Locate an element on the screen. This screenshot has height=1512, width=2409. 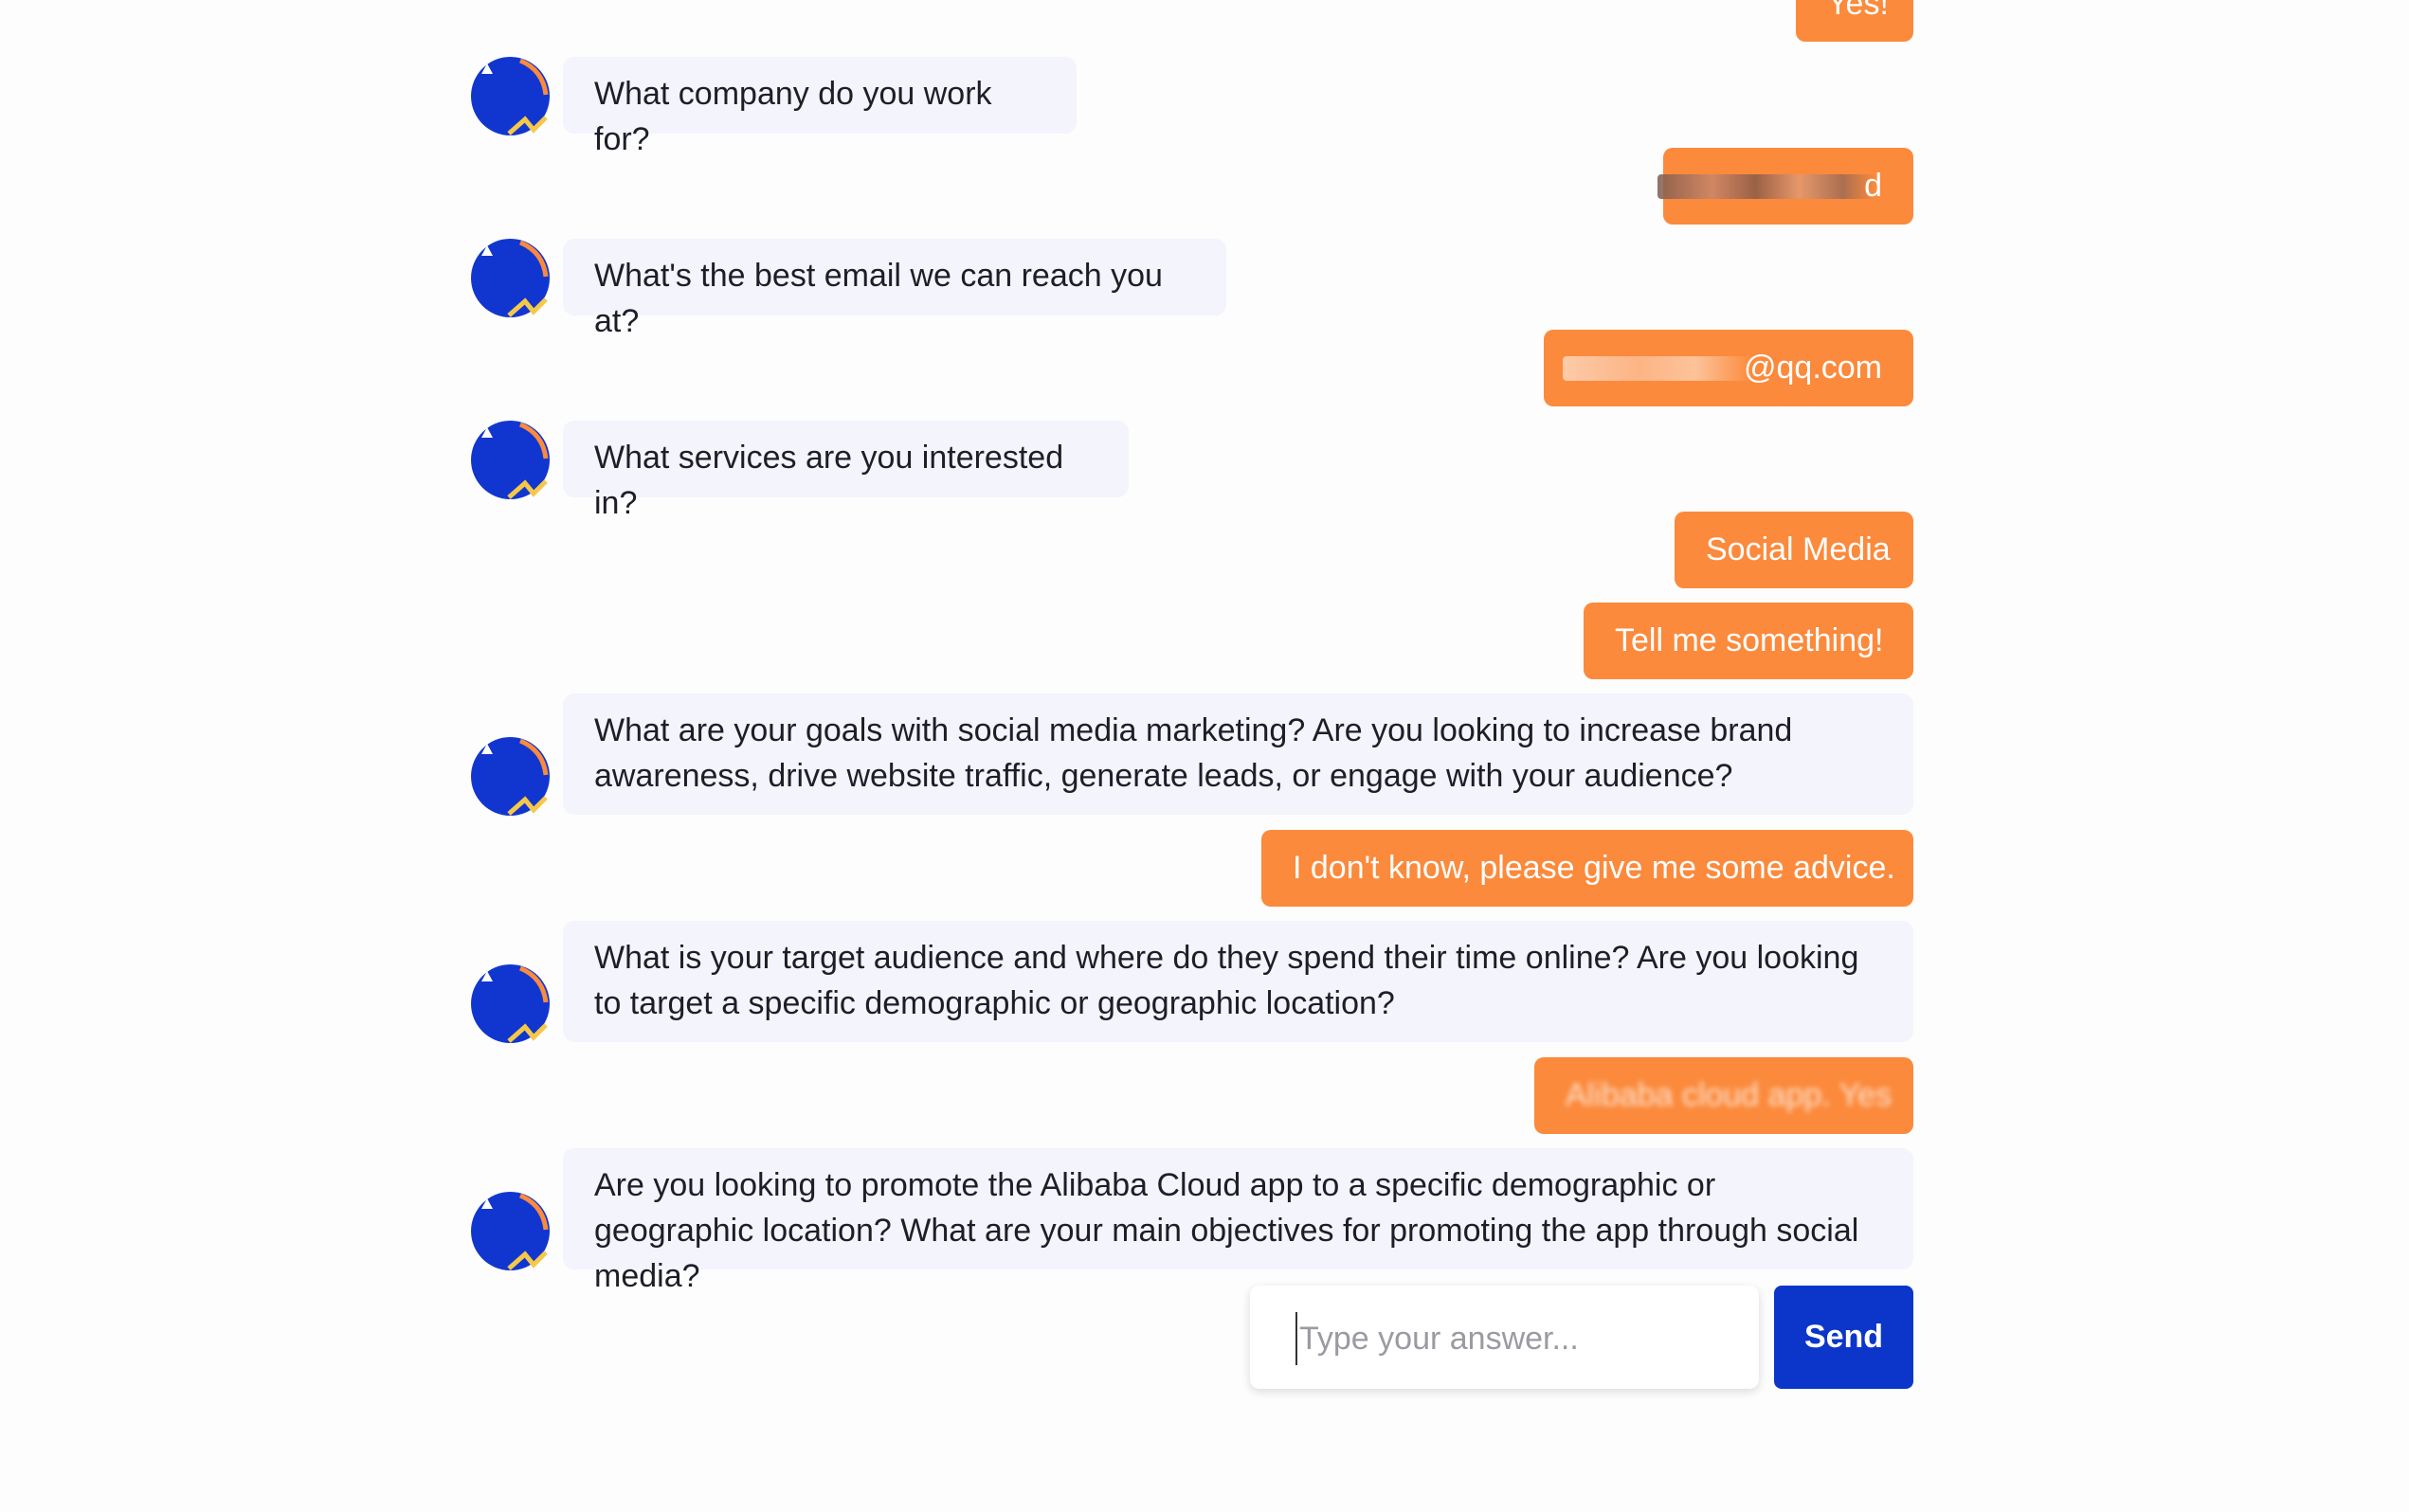
user-bubble: Social Media is located at coordinates (1794, 550).